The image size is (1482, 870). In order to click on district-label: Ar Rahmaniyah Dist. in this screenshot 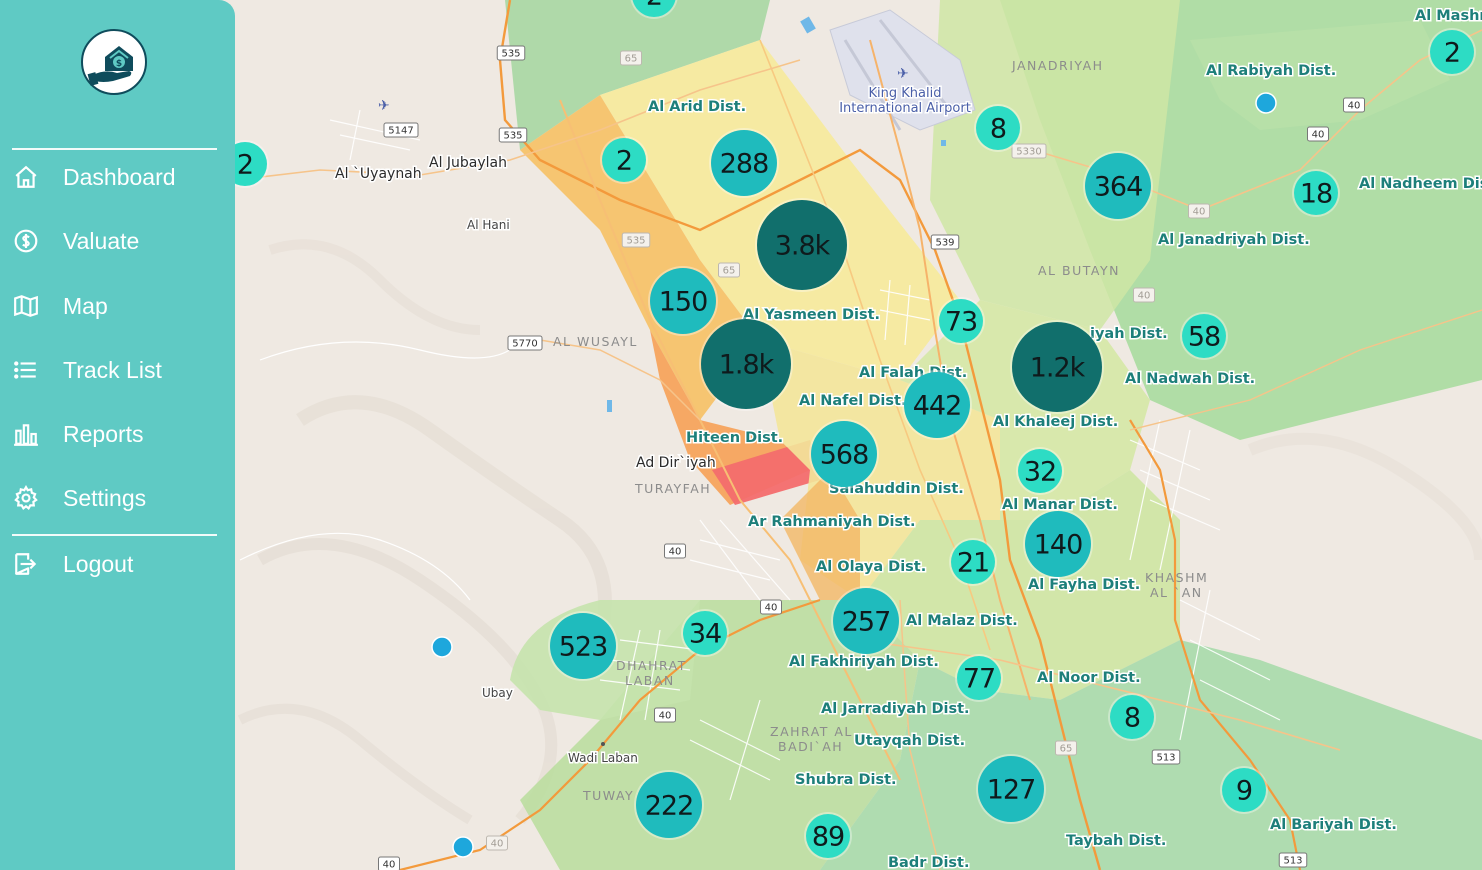, I will do `click(832, 522)`.